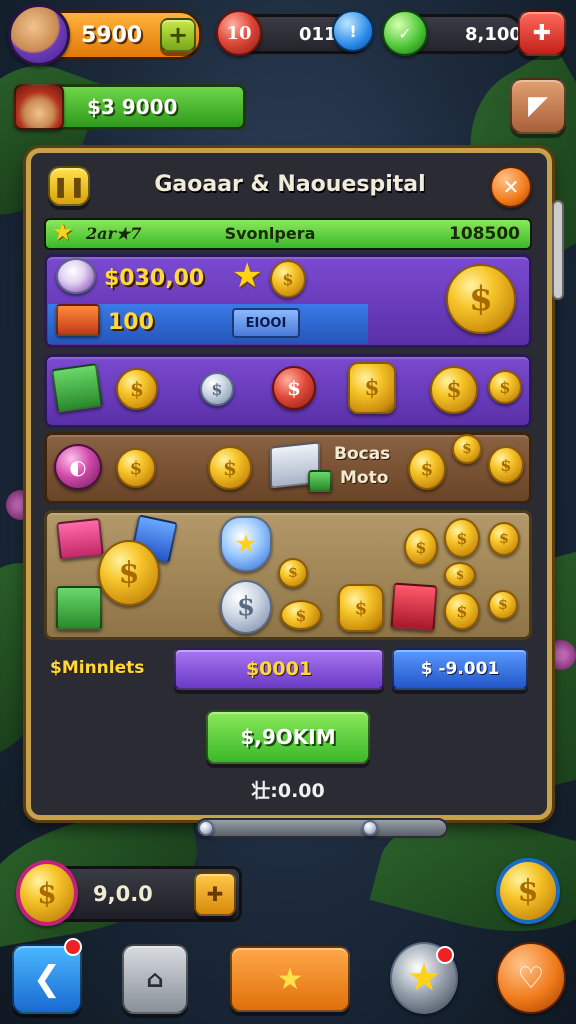  I want to click on progress-center-label: Svonlpera, so click(270, 233).